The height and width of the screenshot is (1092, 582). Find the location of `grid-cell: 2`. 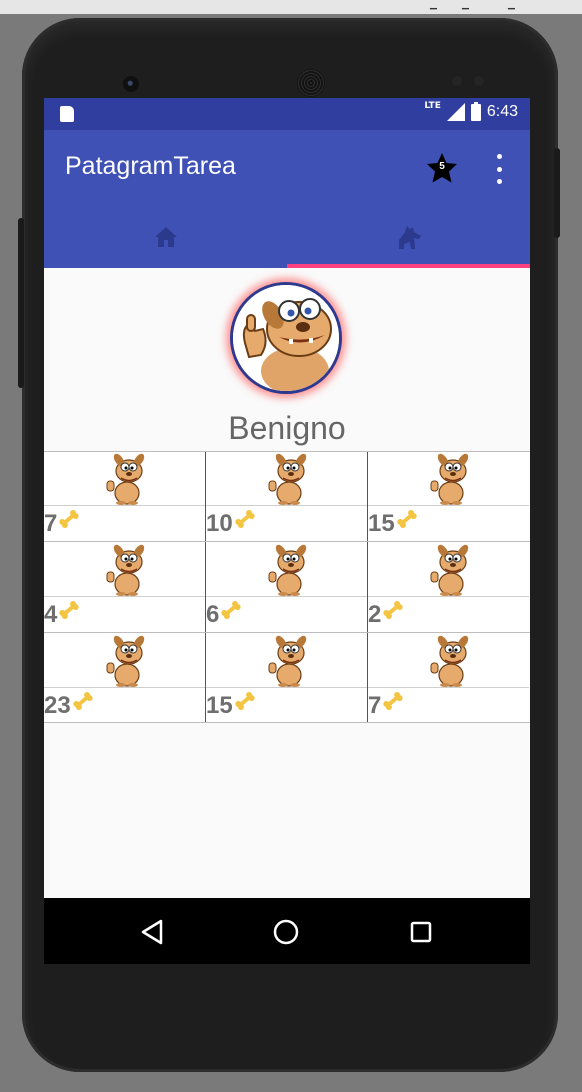

grid-cell: 2 is located at coordinates (448, 587).